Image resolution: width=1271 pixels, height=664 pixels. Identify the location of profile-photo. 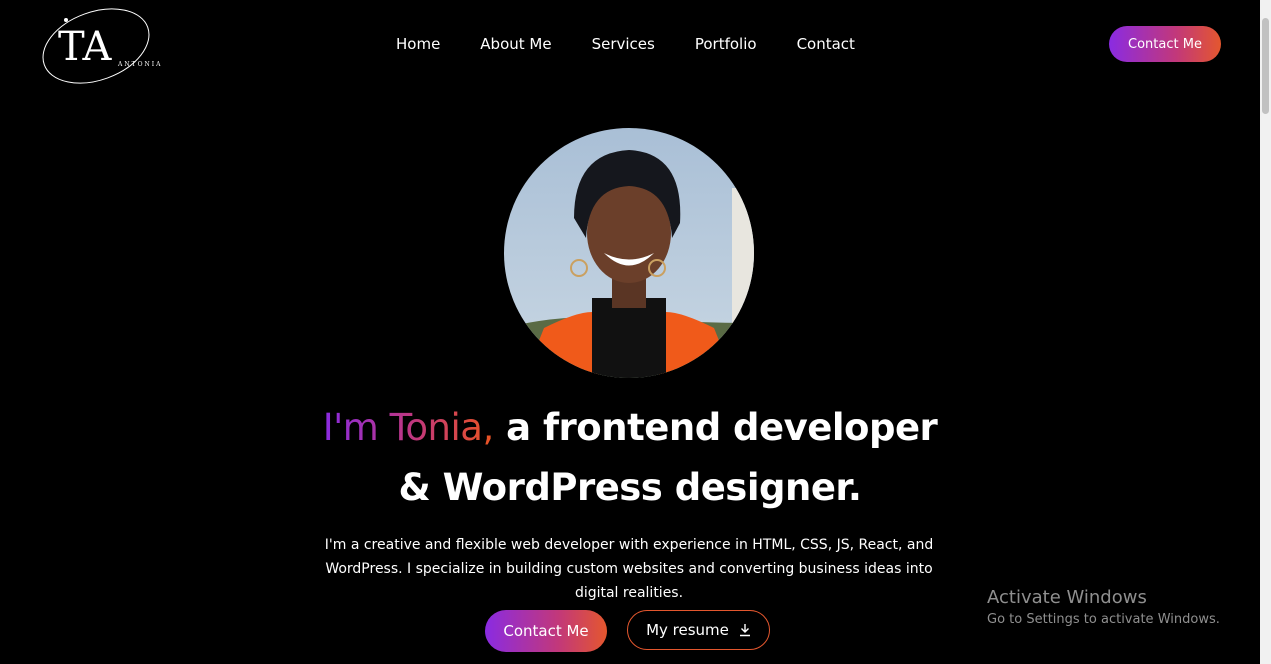
(629, 253).